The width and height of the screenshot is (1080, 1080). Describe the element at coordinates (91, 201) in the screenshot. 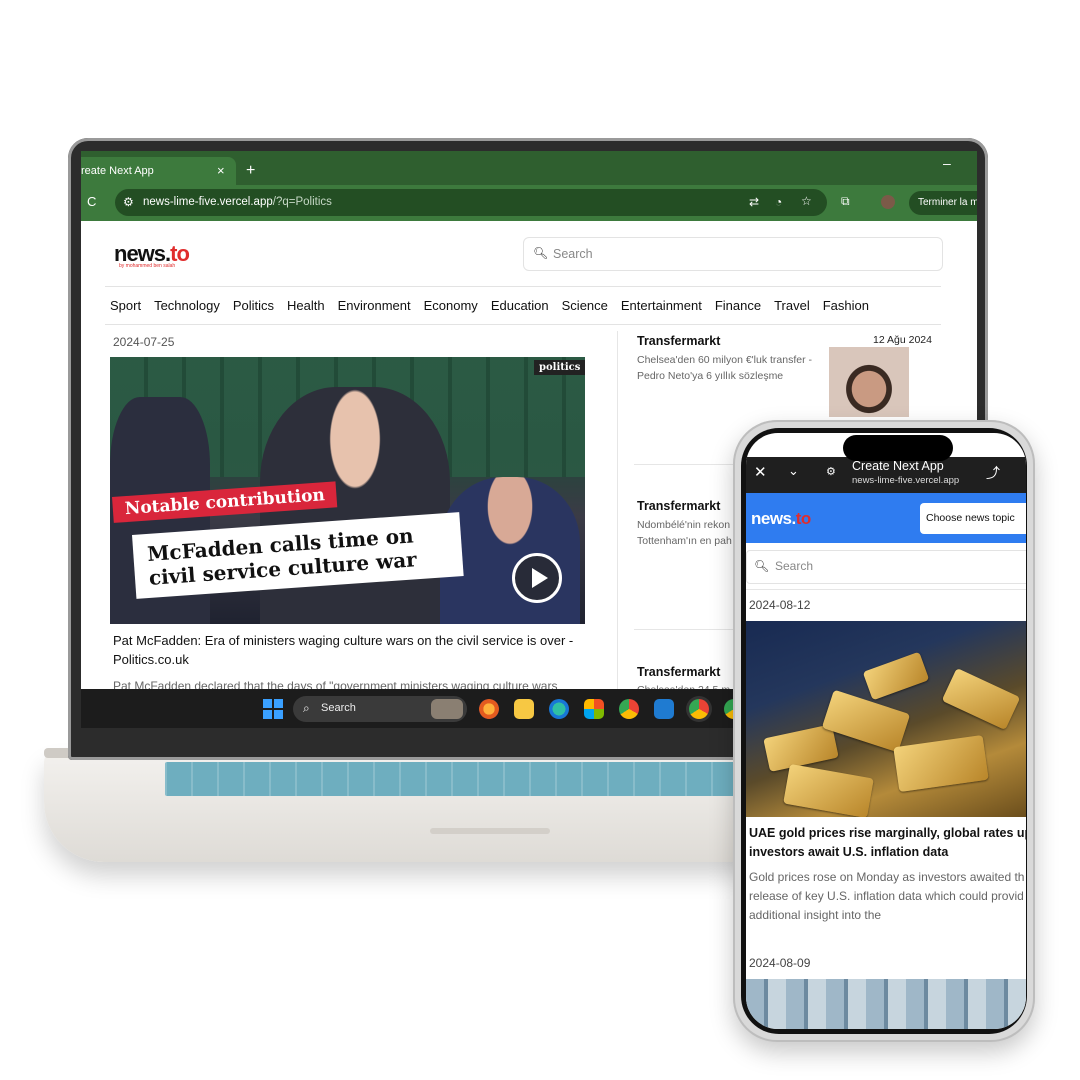

I see `reload-icon: C` at that location.